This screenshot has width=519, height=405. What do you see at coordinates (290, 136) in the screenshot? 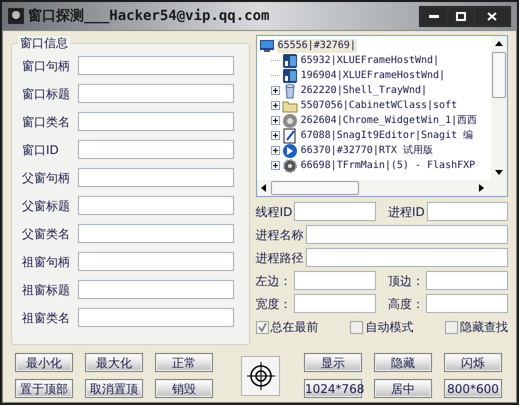
I see `notepad-icon` at bounding box center [290, 136].